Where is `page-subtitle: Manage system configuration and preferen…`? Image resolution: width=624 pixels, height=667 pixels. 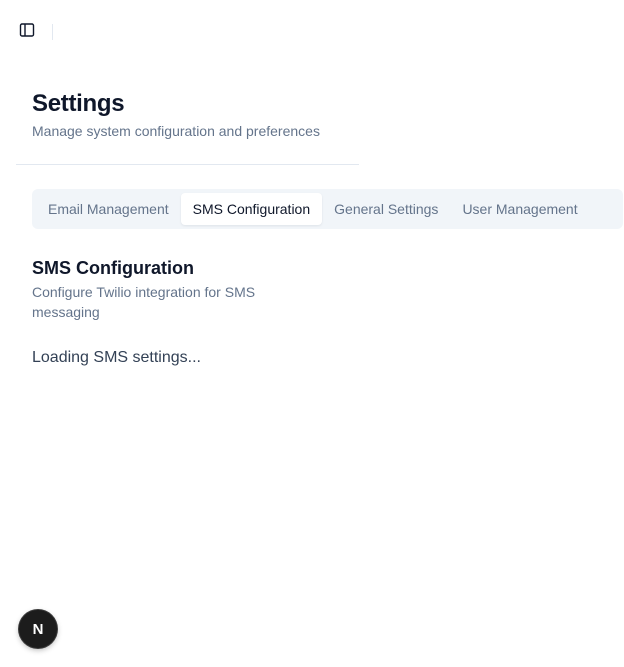
page-subtitle: Manage system configuration and preferen… is located at coordinates (176, 131).